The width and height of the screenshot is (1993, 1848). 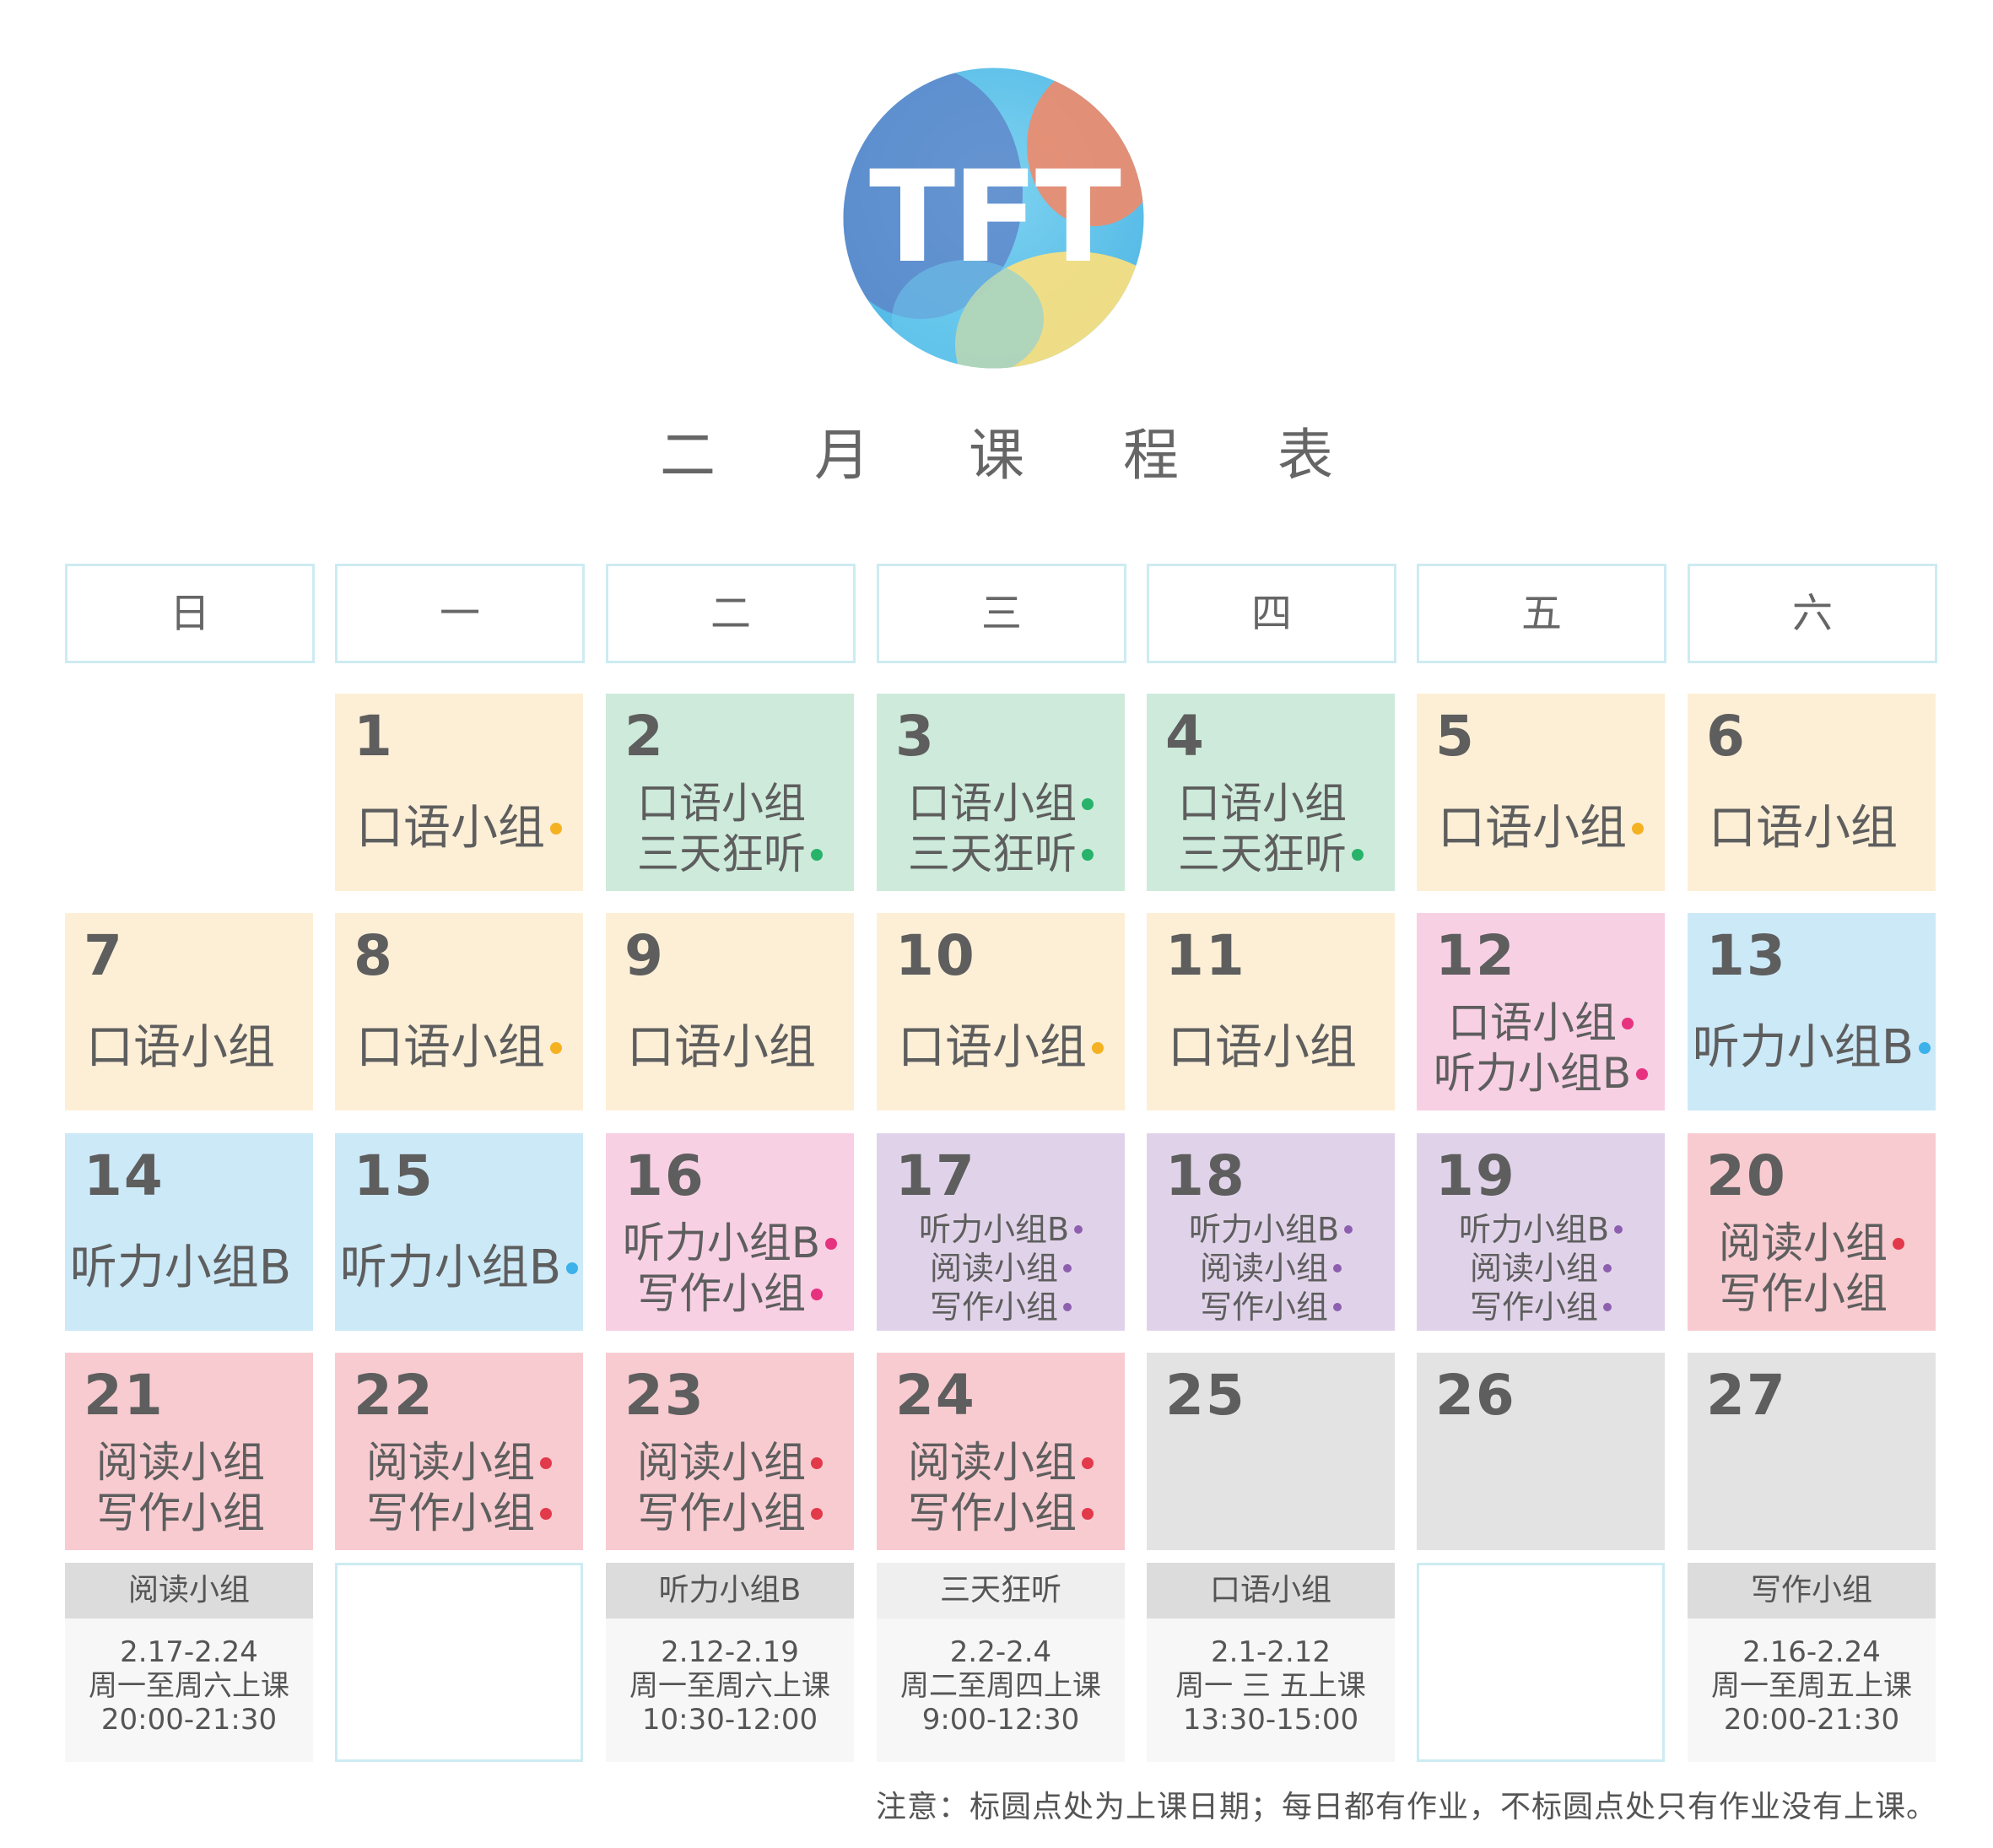 What do you see at coordinates (935, 1395) in the screenshot?
I see `day-number: 24` at bounding box center [935, 1395].